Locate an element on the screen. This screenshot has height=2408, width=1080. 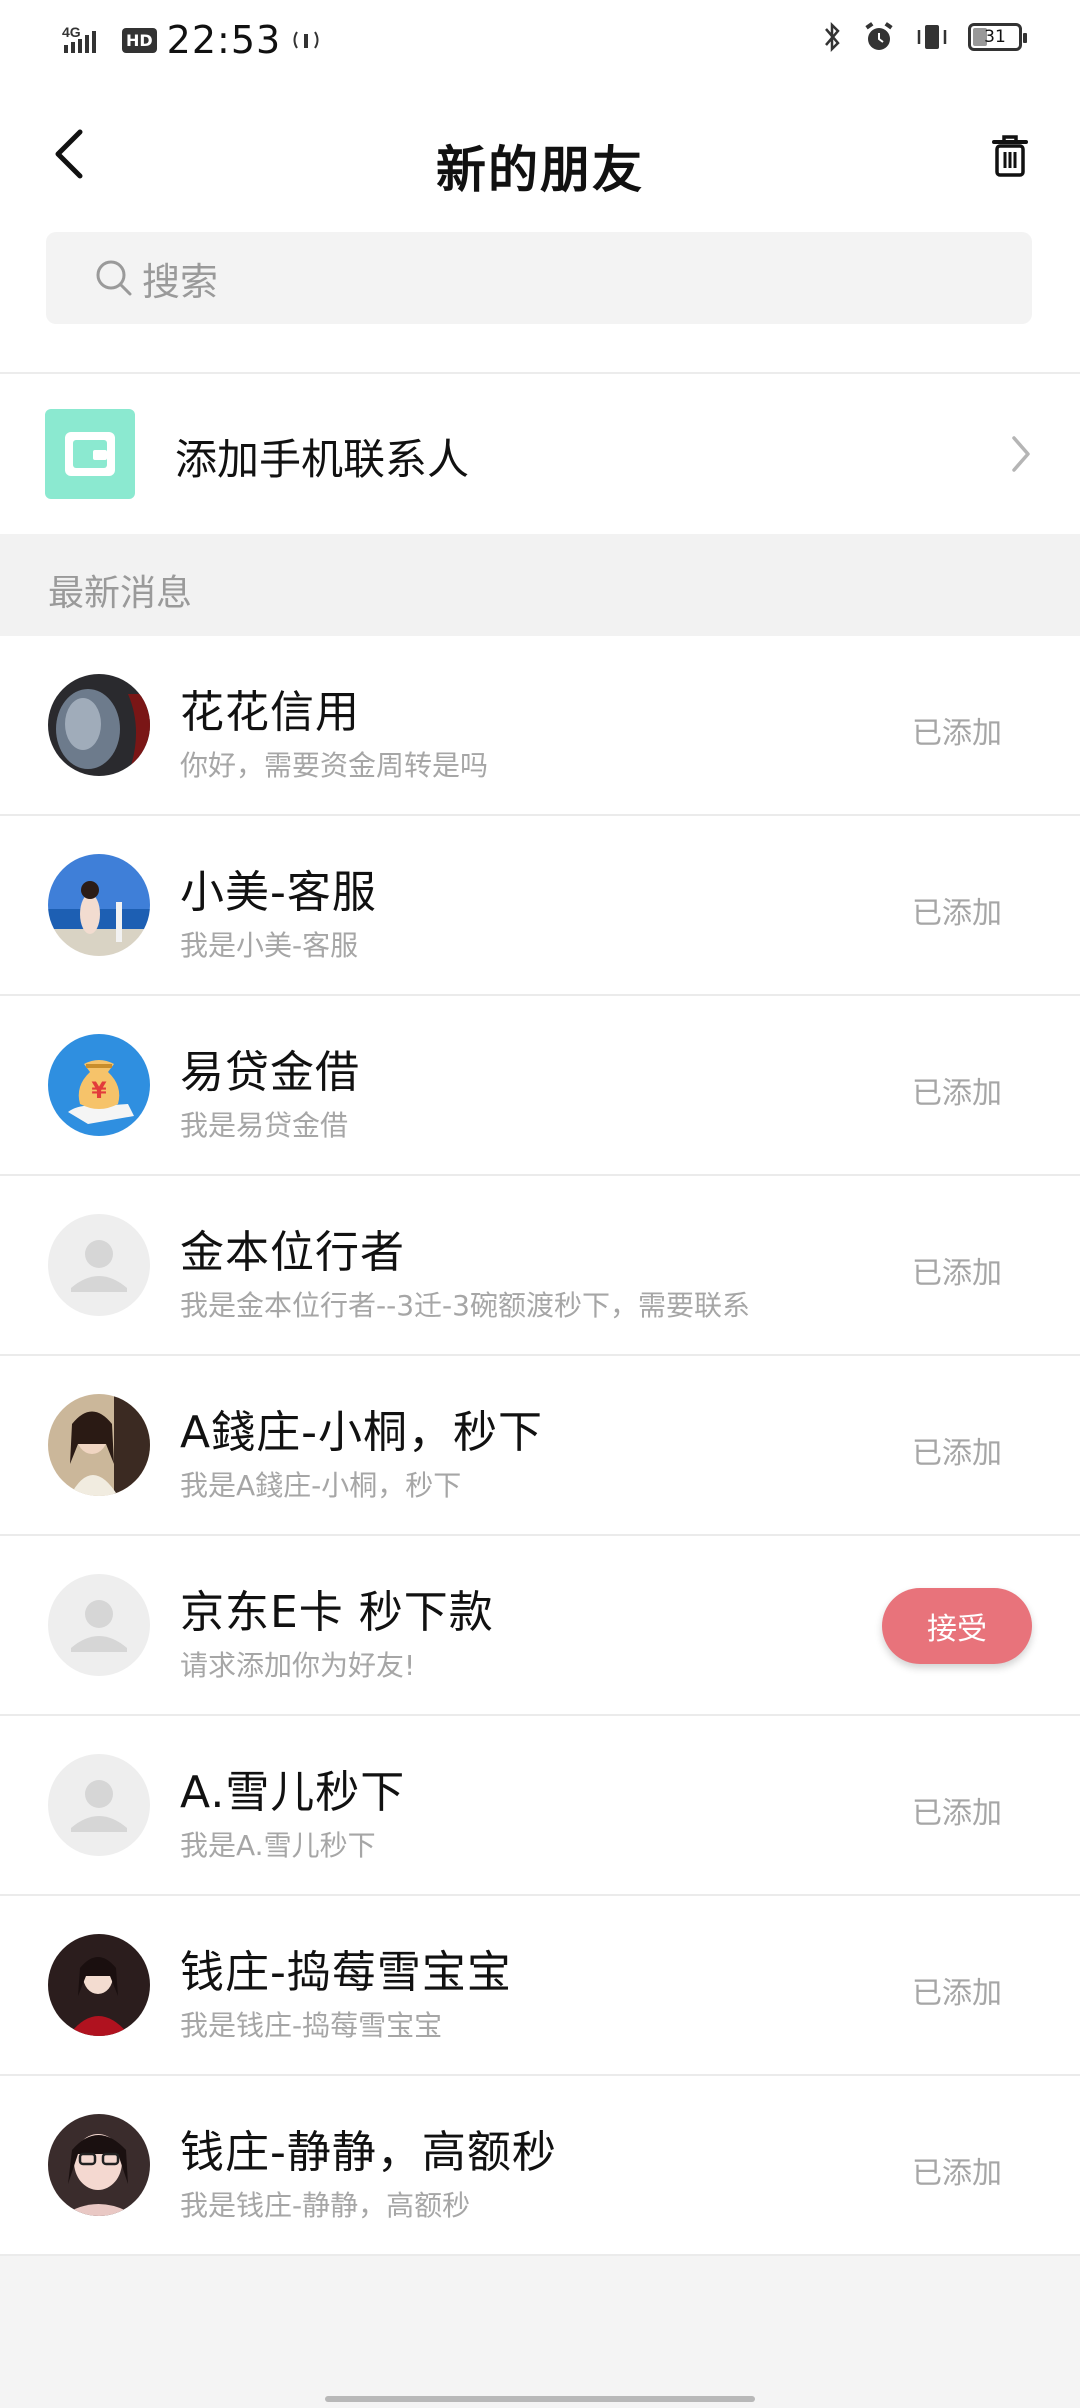
list-item: ¥ 易贷金借 我是易贷金借 已添加 is located at coordinates (540, 1086).